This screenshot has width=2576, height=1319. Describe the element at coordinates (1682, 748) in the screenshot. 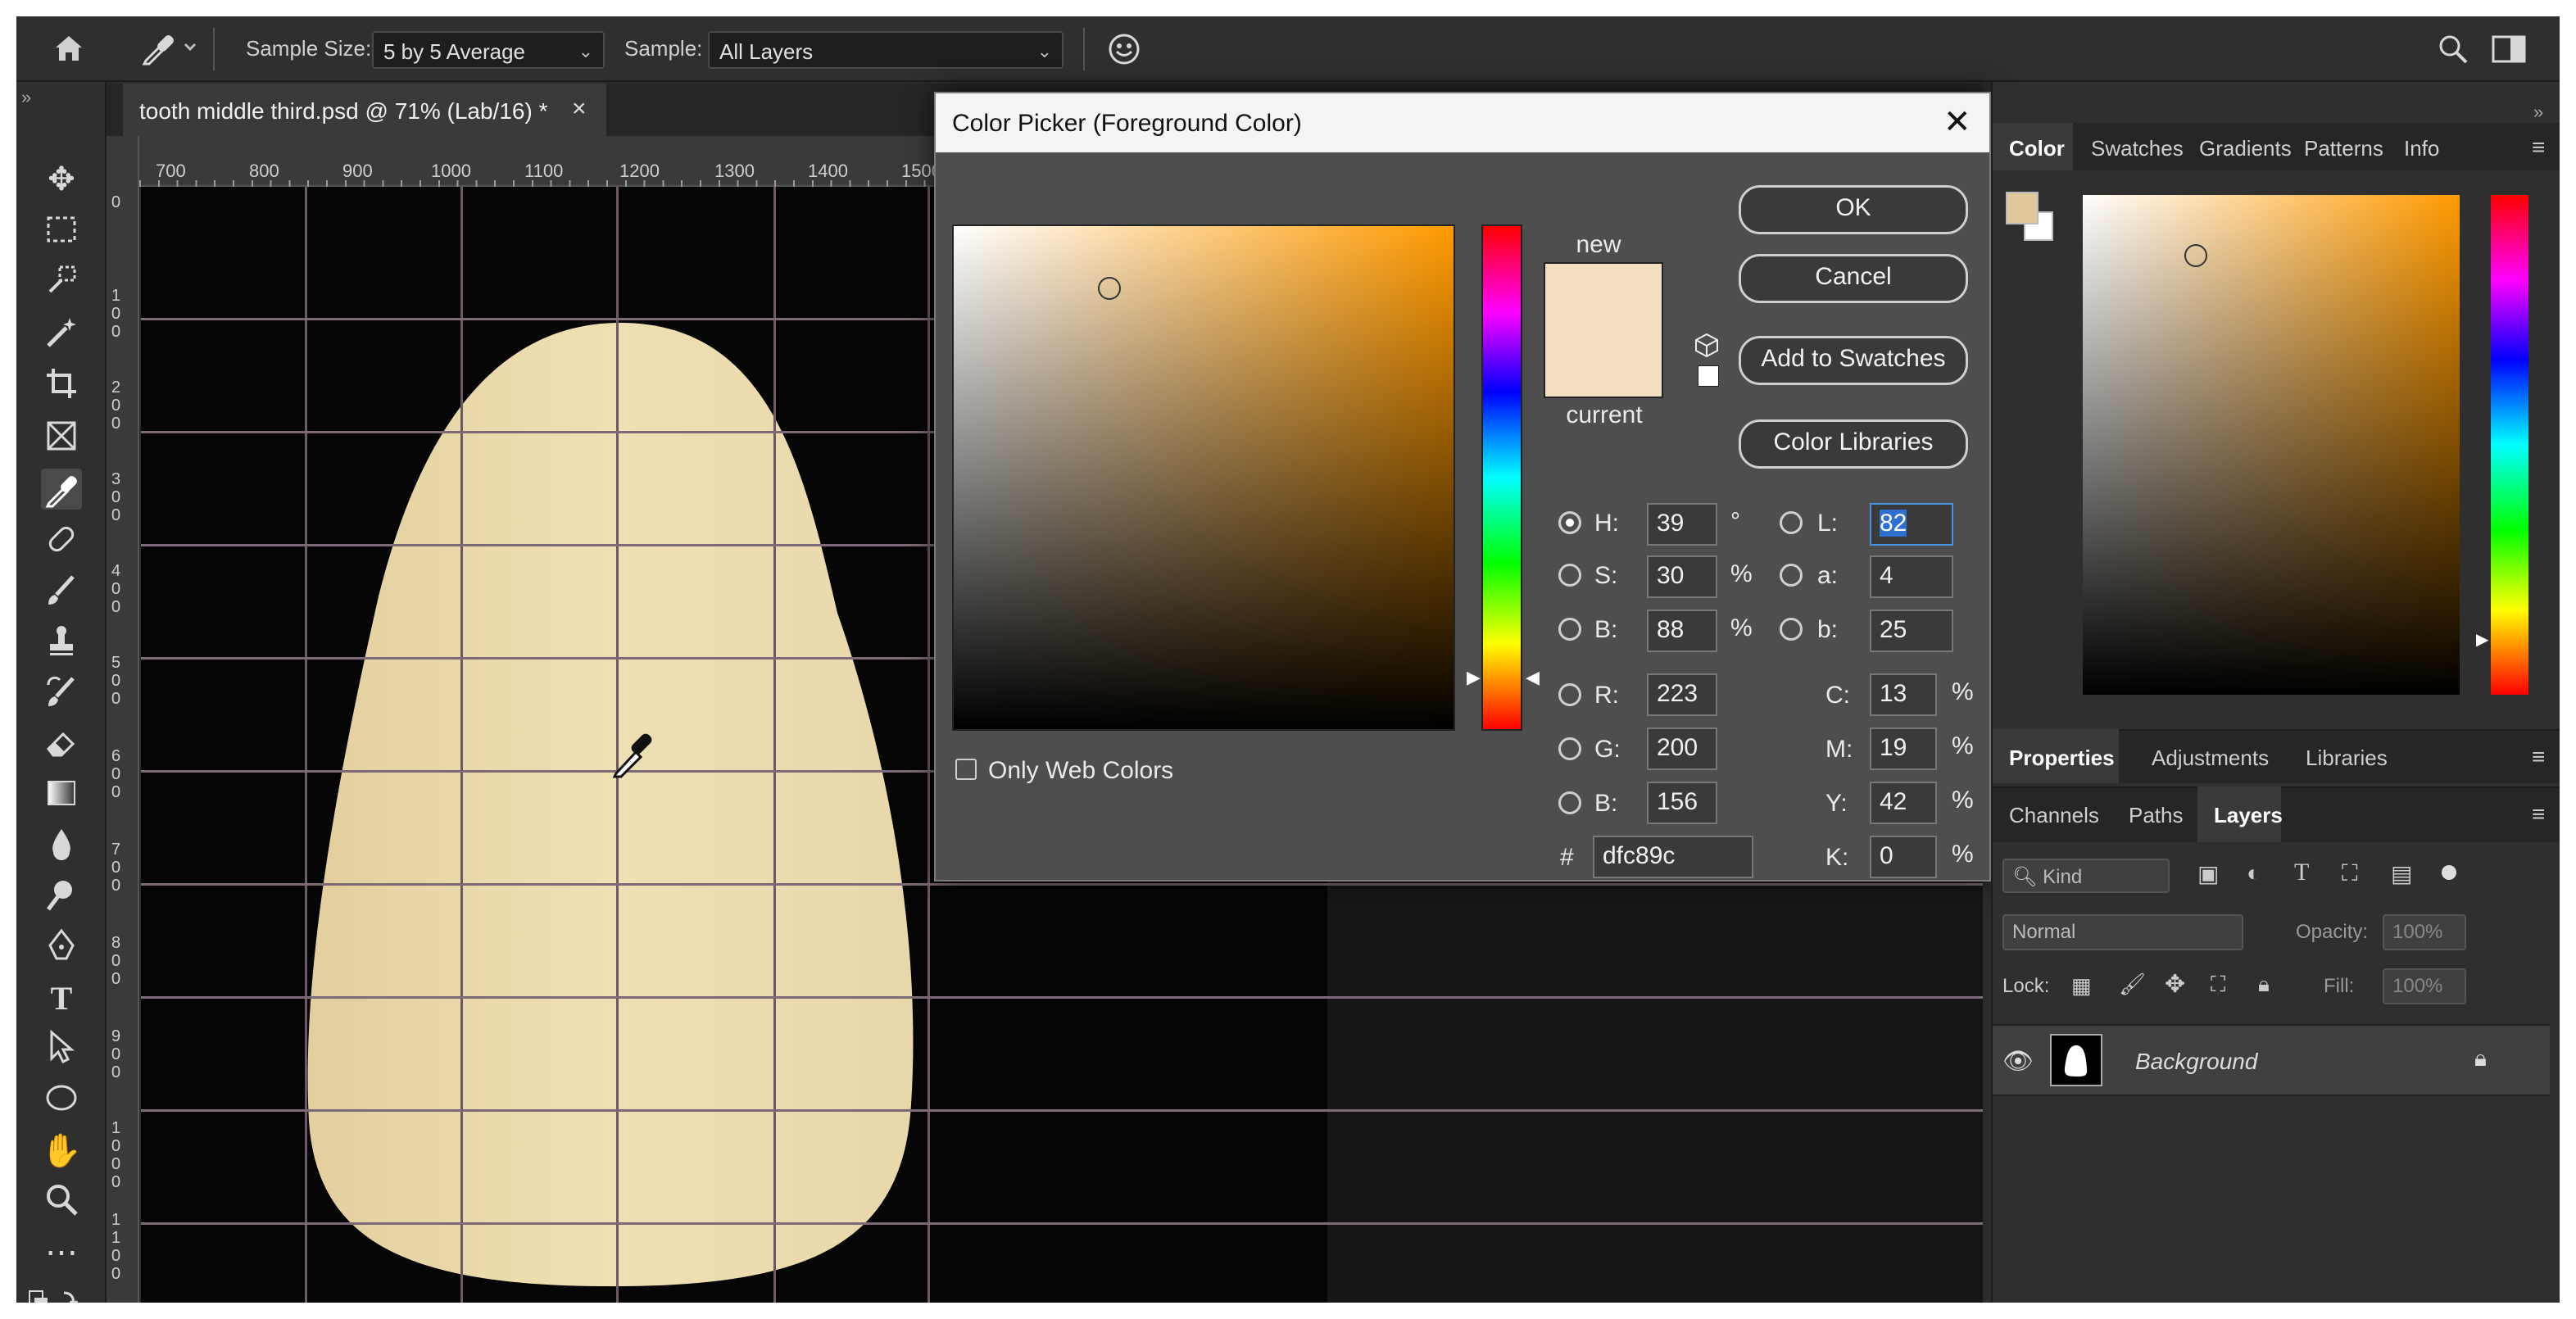

I see `green-field: 200` at that location.